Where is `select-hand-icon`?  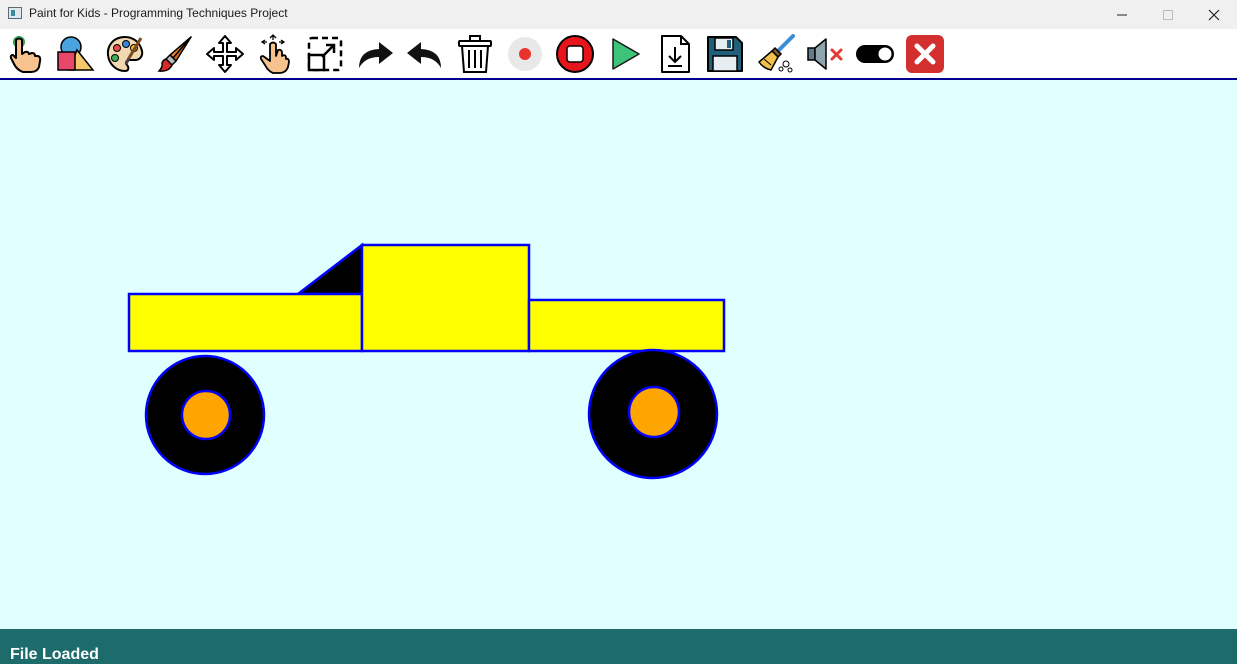
select-hand-icon is located at coordinates (25, 54).